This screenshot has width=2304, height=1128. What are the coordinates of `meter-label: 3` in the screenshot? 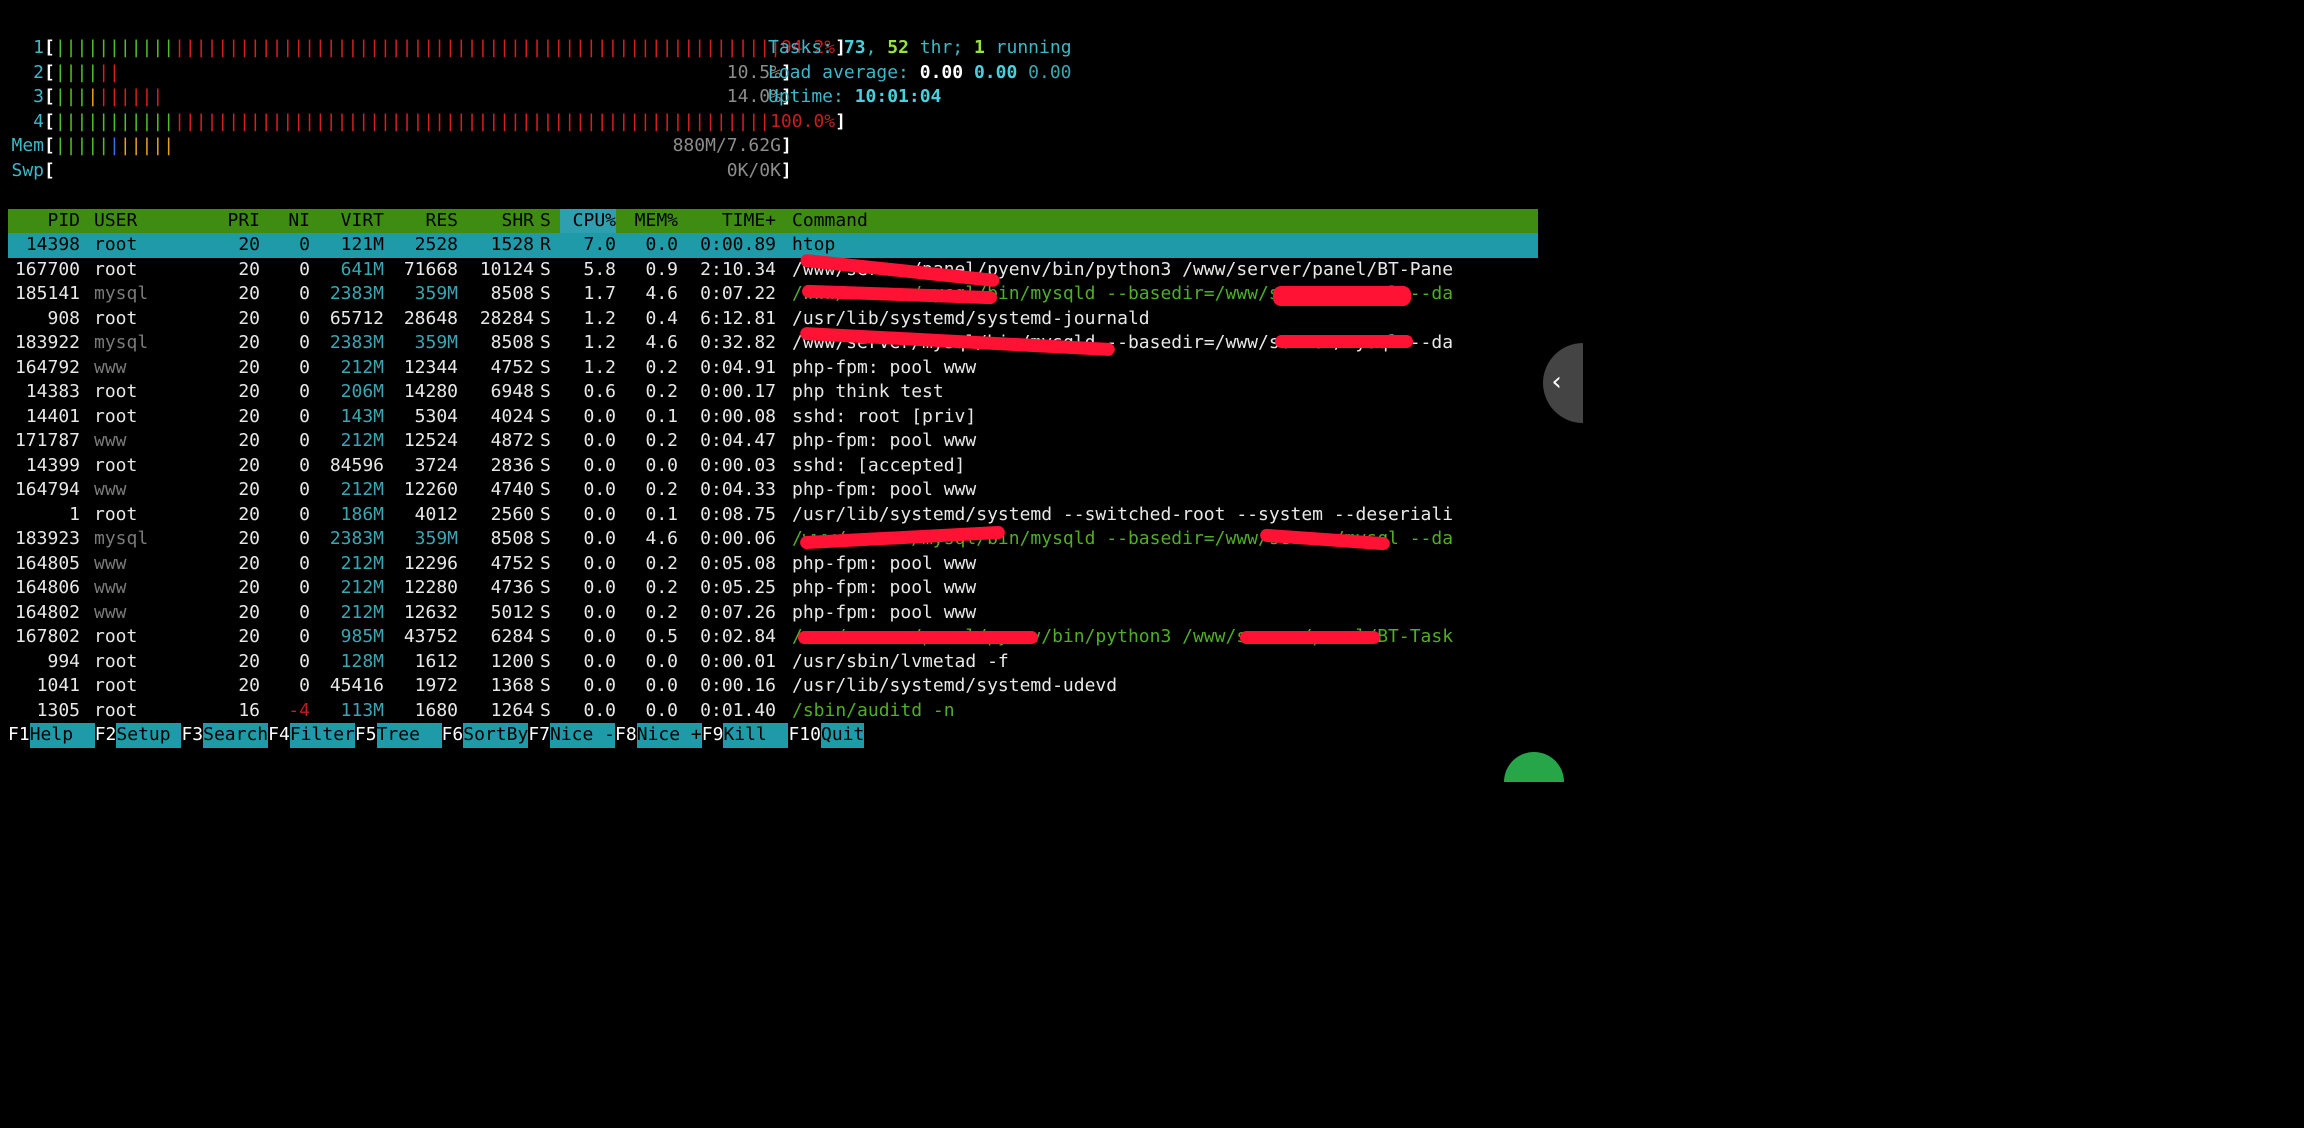 It's located at (38, 96).